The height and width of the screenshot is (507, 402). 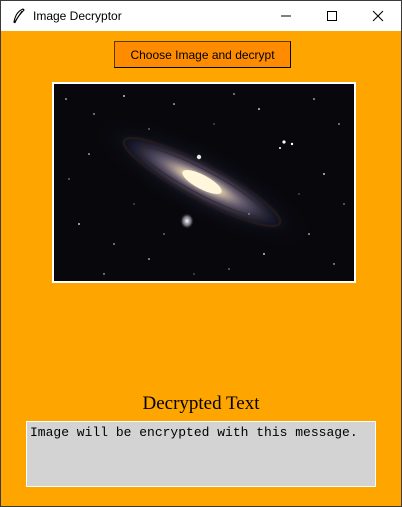 I want to click on close-icon, so click(x=378, y=16).